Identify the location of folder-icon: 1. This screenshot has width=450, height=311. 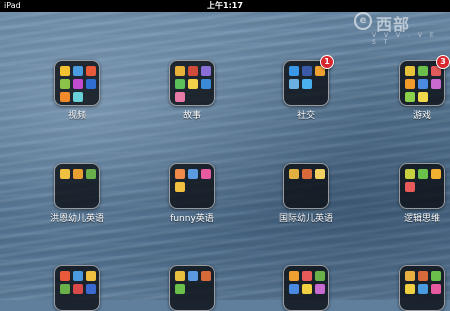
(308, 80).